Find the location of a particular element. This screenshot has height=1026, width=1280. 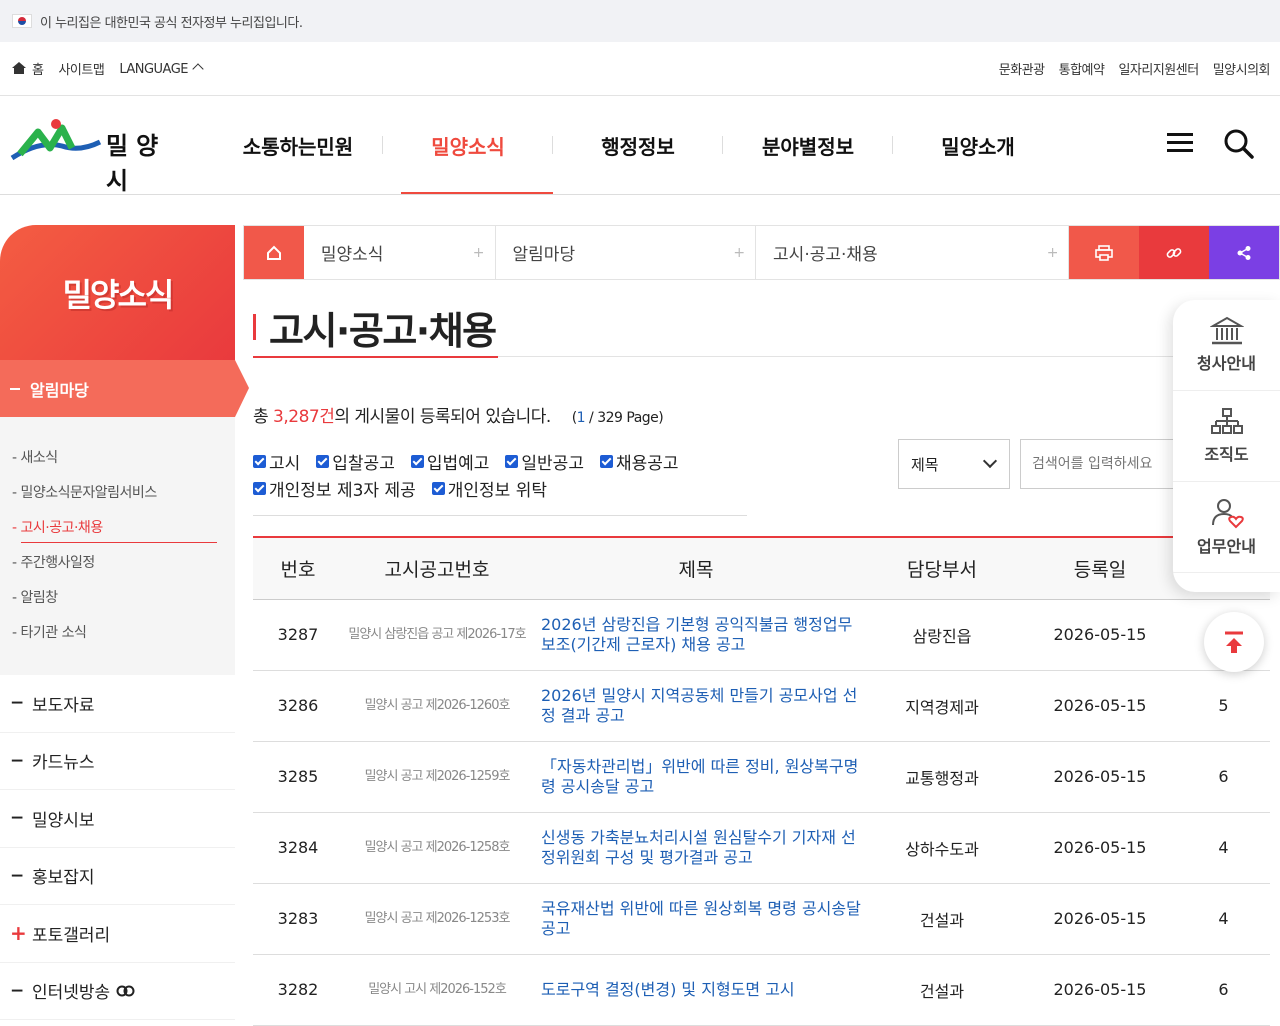

user-heart-icon is located at coordinates (1227, 514).